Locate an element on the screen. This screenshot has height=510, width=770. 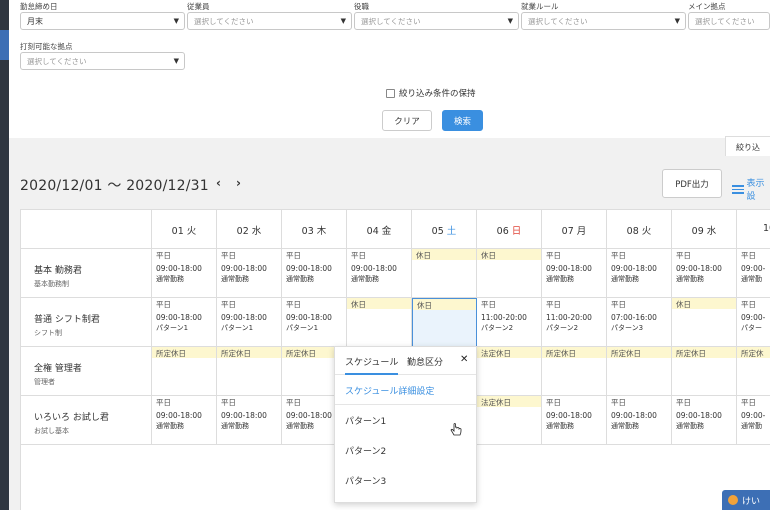
day-type-tag: 所定休 is located at coordinates (753, 352).